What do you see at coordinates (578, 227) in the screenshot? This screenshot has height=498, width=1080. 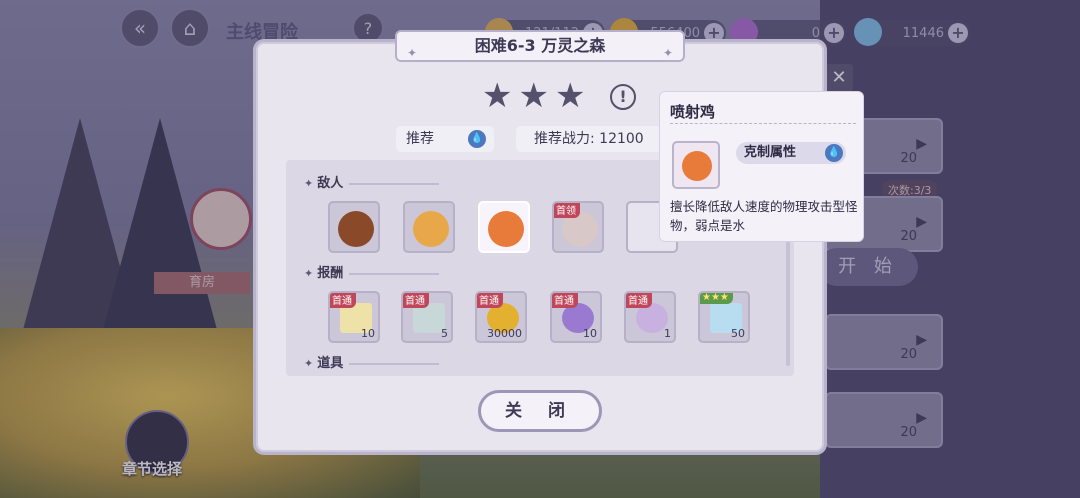 I see `enemy-slot-boss: 首领` at bounding box center [578, 227].